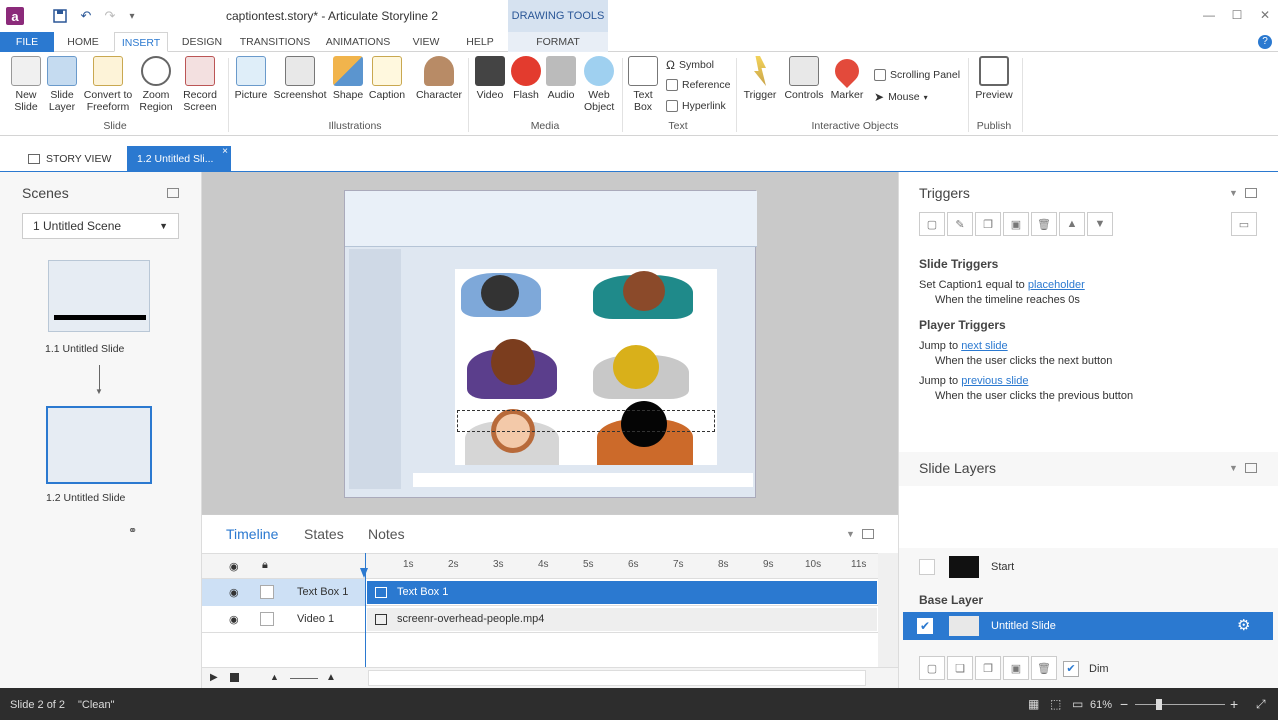  What do you see at coordinates (561, 78) in the screenshot?
I see `audio-button: Audio` at bounding box center [561, 78].